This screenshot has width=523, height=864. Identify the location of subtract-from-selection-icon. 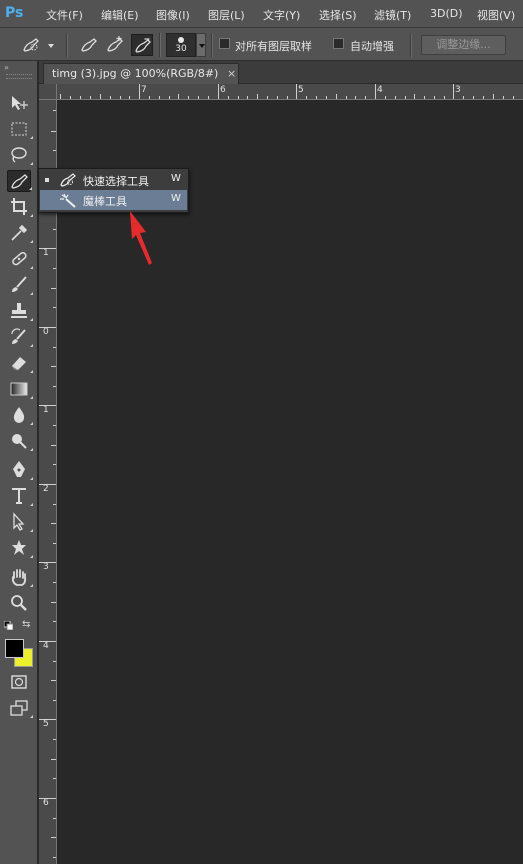
(142, 45).